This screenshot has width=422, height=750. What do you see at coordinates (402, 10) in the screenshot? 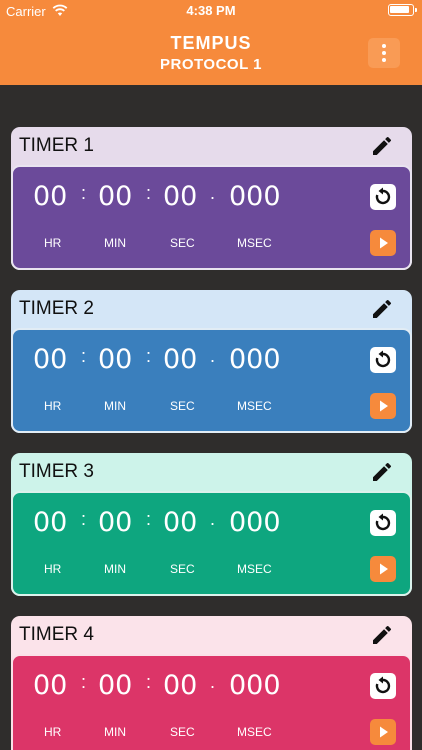
I see `battery-icon` at bounding box center [402, 10].